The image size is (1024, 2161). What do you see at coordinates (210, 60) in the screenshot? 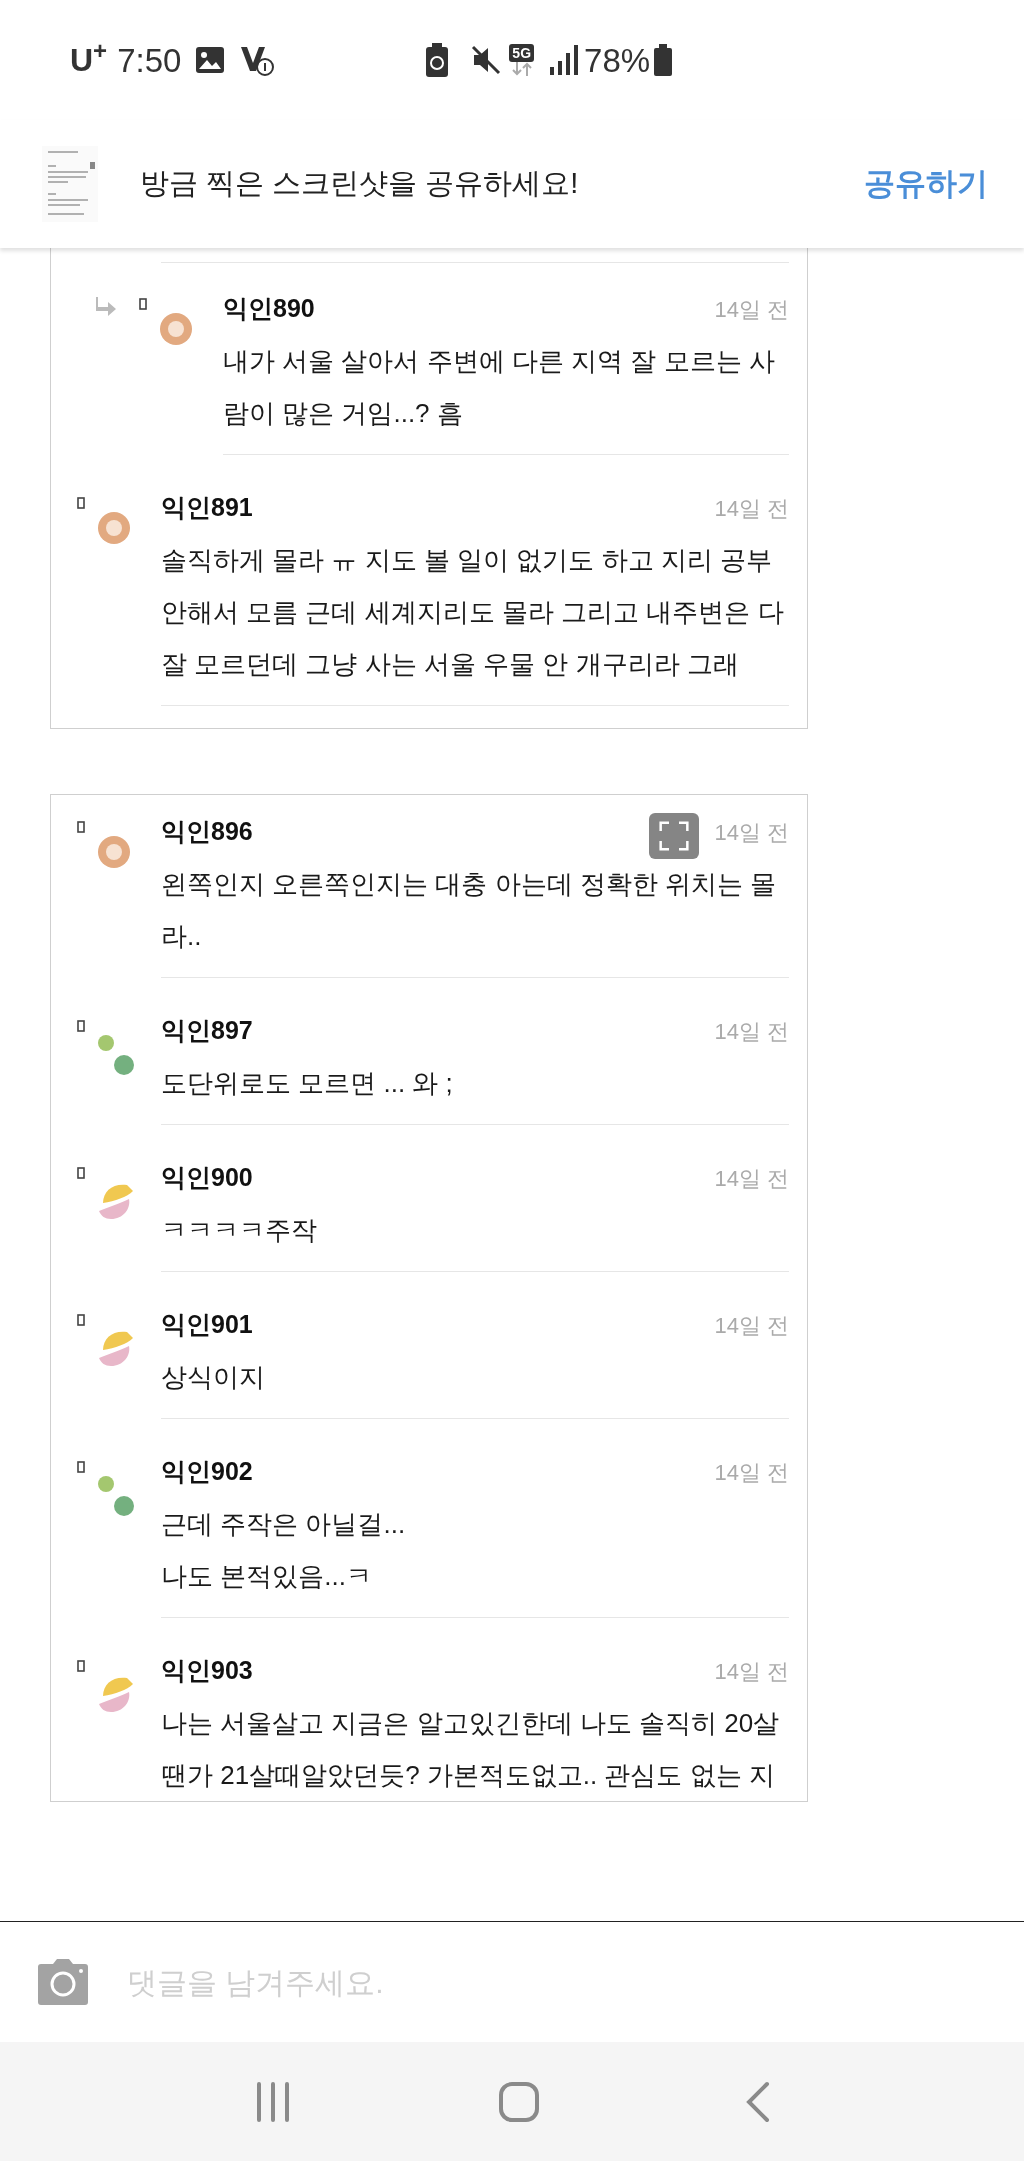
I see `image-icon` at bounding box center [210, 60].